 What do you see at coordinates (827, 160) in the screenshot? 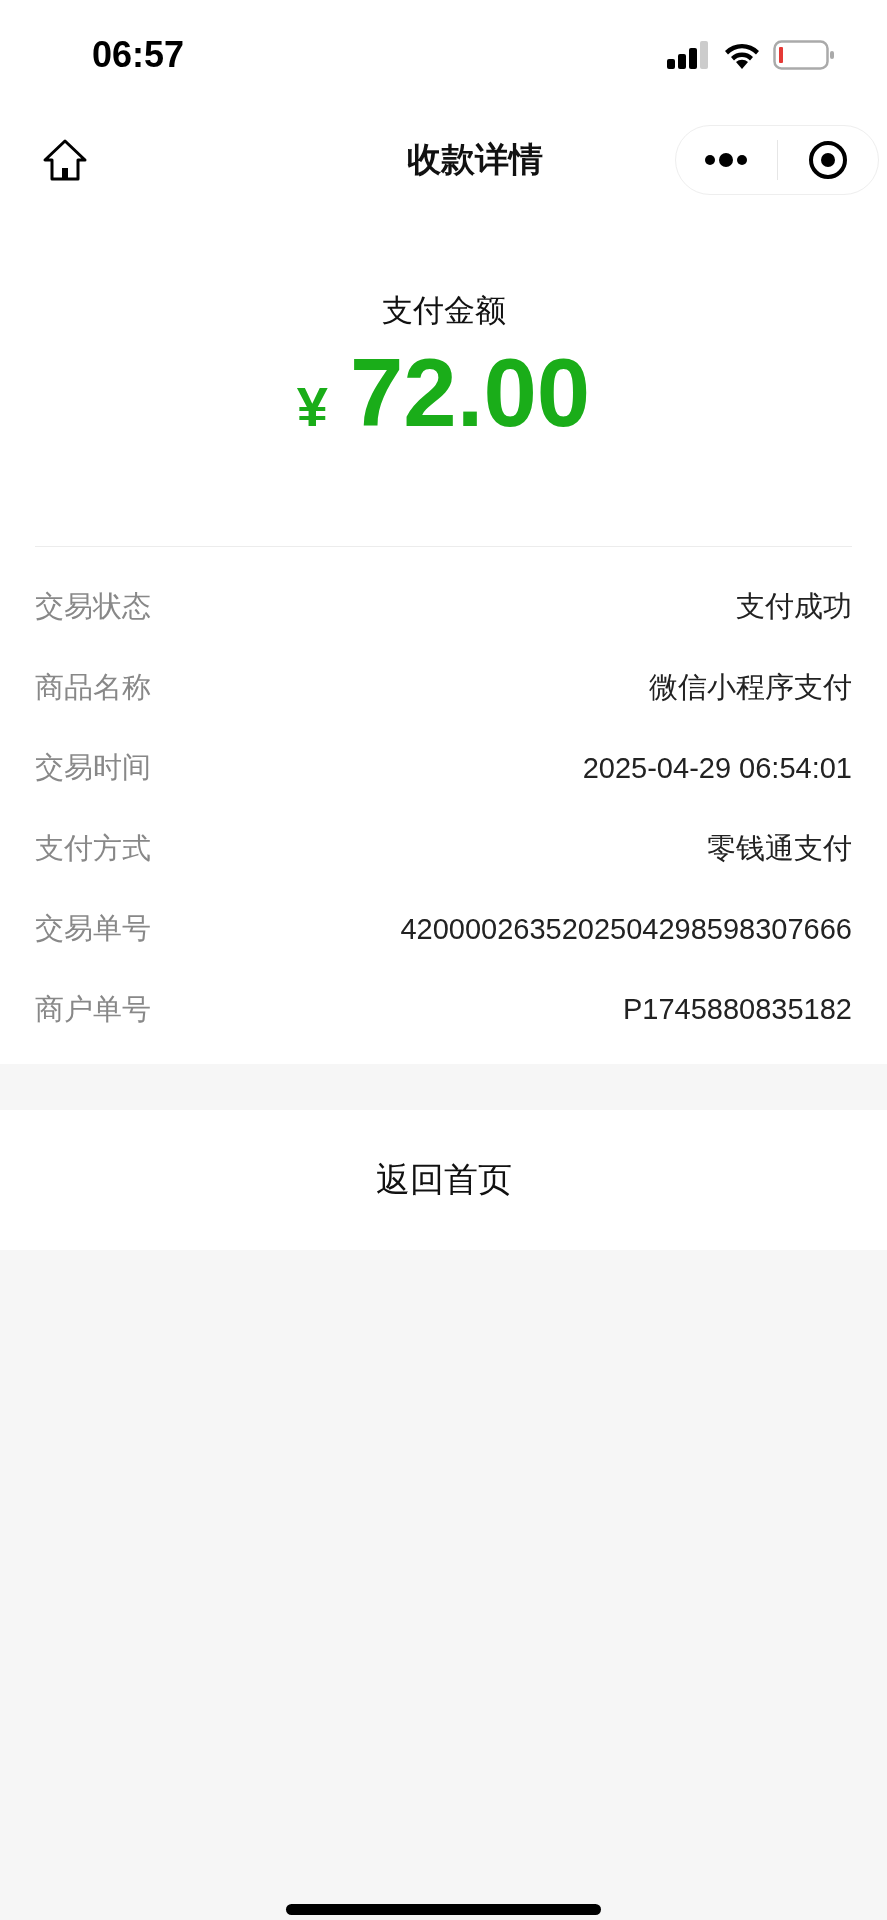
I see `target-icon` at bounding box center [827, 160].